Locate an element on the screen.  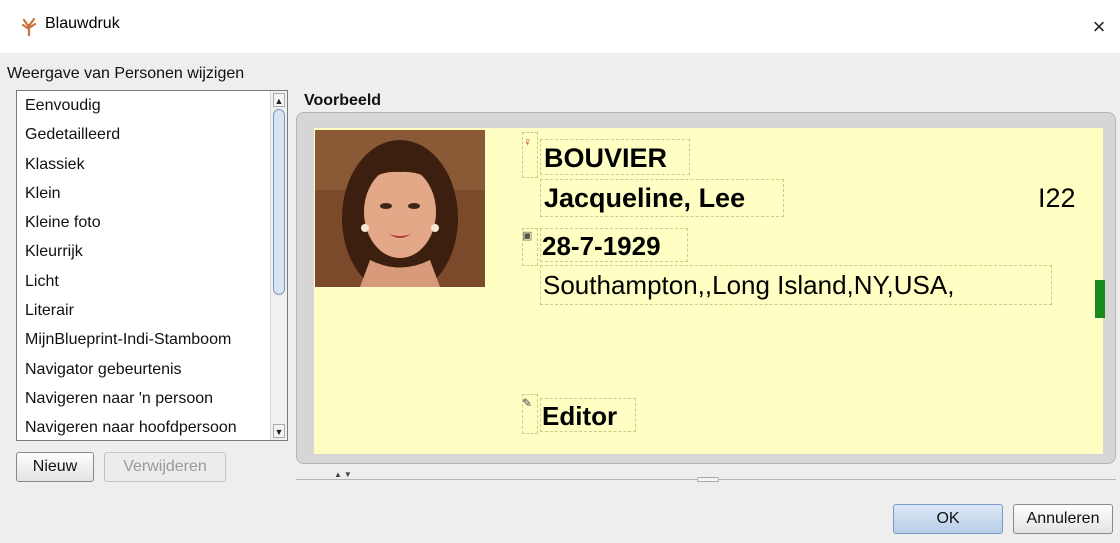
list-item: Klein is located at coordinates (143, 193).